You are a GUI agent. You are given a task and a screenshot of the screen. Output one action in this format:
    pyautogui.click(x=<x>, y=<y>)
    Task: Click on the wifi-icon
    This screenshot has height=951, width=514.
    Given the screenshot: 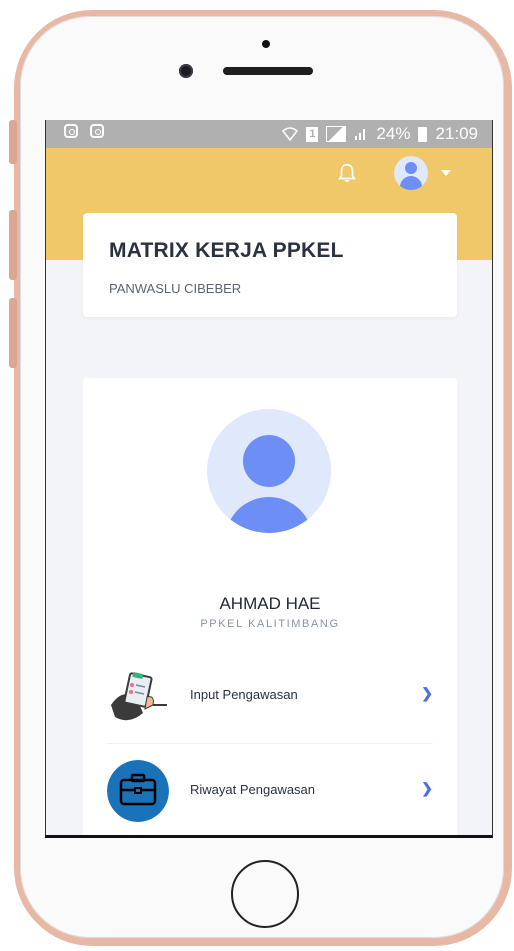 What is the action you would take?
    pyautogui.click(x=290, y=134)
    